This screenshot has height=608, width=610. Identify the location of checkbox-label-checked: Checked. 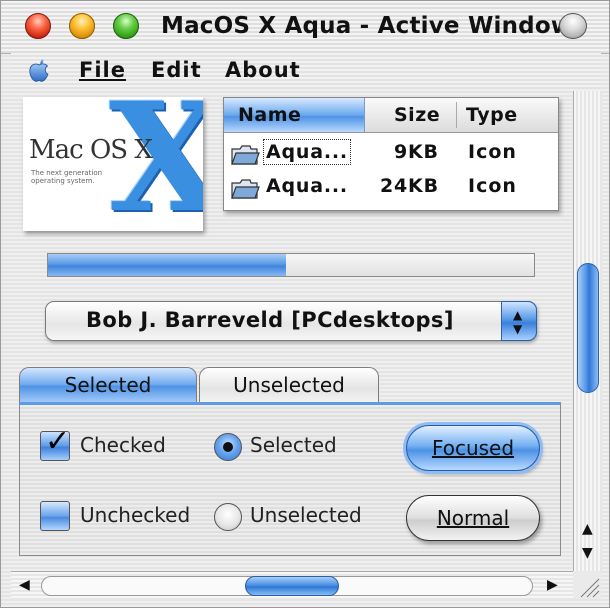
(123, 445).